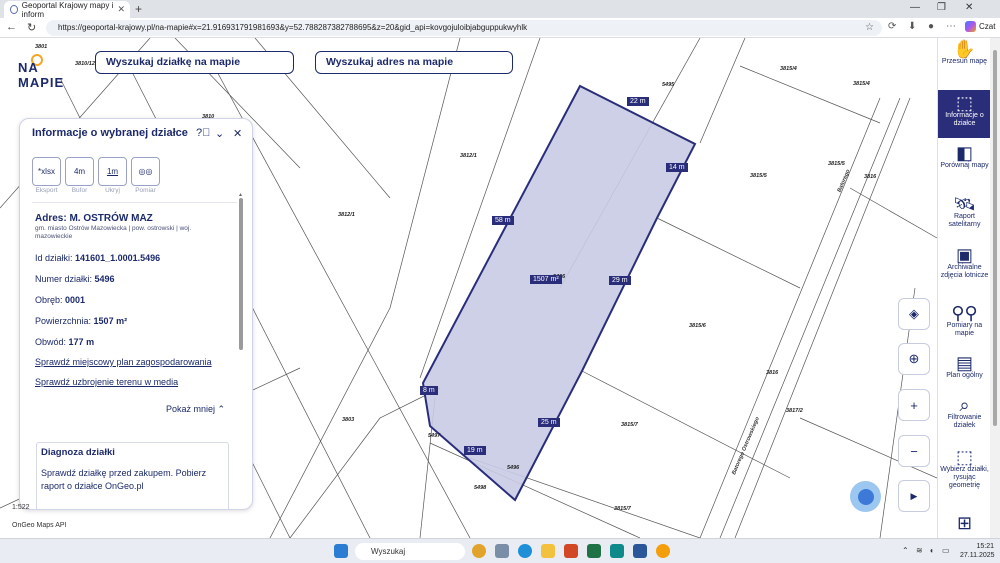  I want to click on sidebar-item-pan: ✋ Przesuń mapę, so click(964, 64).